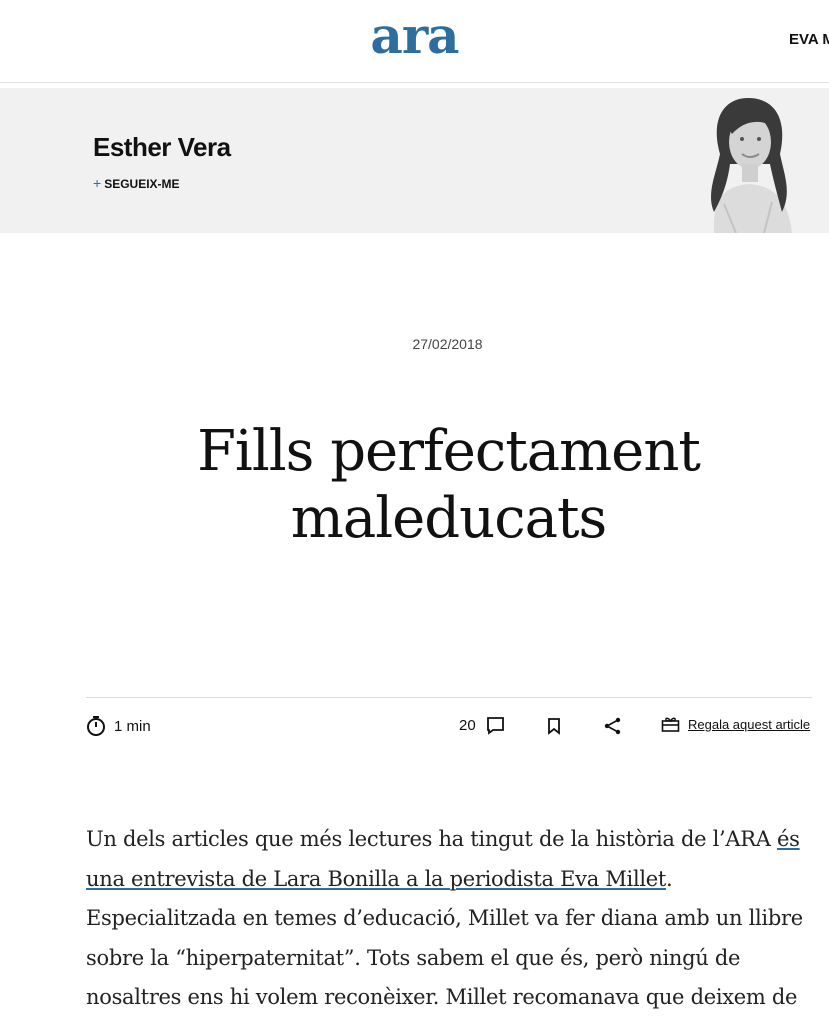 The width and height of the screenshot is (829, 1024). Describe the element at coordinates (162, 147) in the screenshot. I see `author-name: Esther Vera` at that location.